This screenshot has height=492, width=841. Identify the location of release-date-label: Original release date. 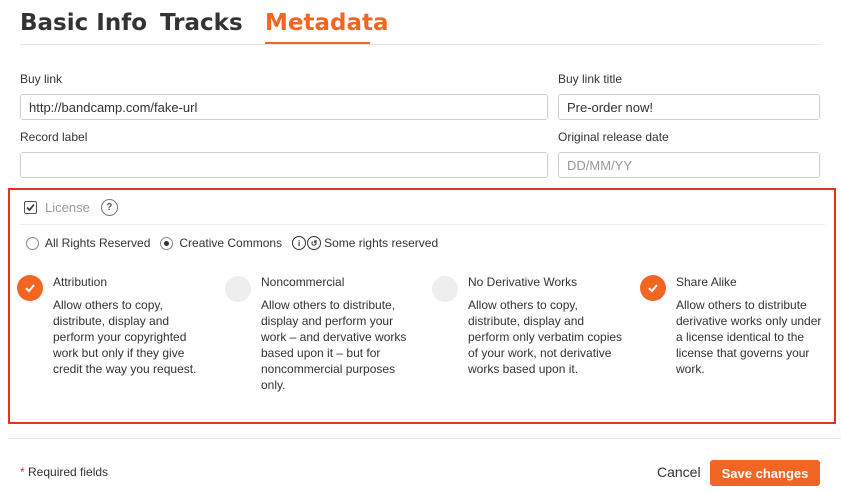
(613, 137).